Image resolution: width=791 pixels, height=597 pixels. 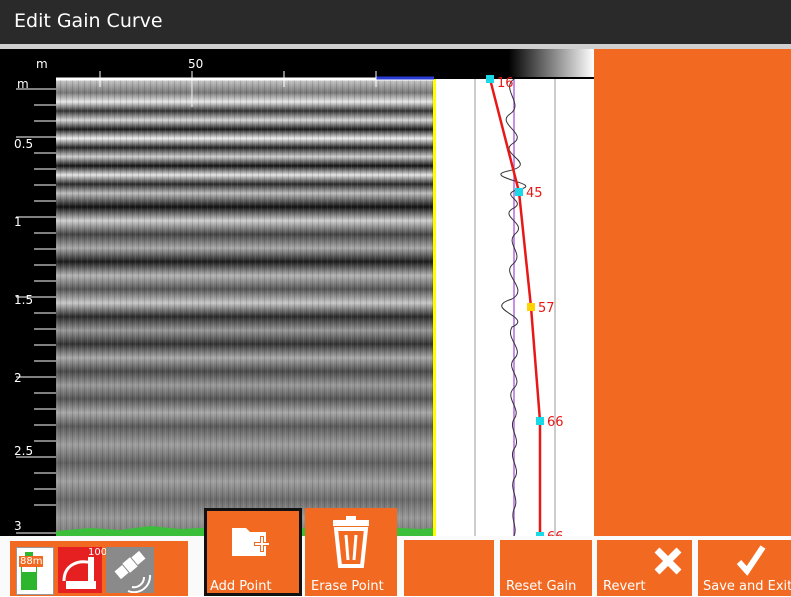 What do you see at coordinates (24, 144) in the screenshot?
I see `depth-label: 0.5` at bounding box center [24, 144].